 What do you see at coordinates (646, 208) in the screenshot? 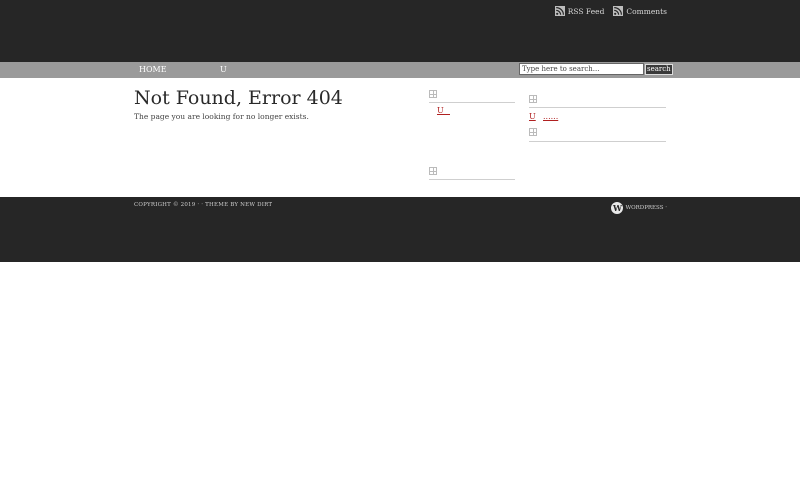
I see `wordpress-label: WORDPRESS ·` at bounding box center [646, 208].